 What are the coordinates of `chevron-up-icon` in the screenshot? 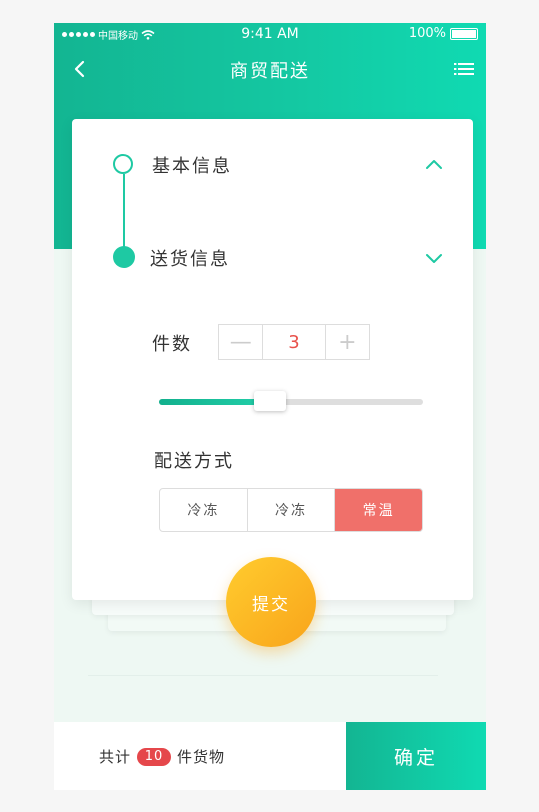 It's located at (434, 164).